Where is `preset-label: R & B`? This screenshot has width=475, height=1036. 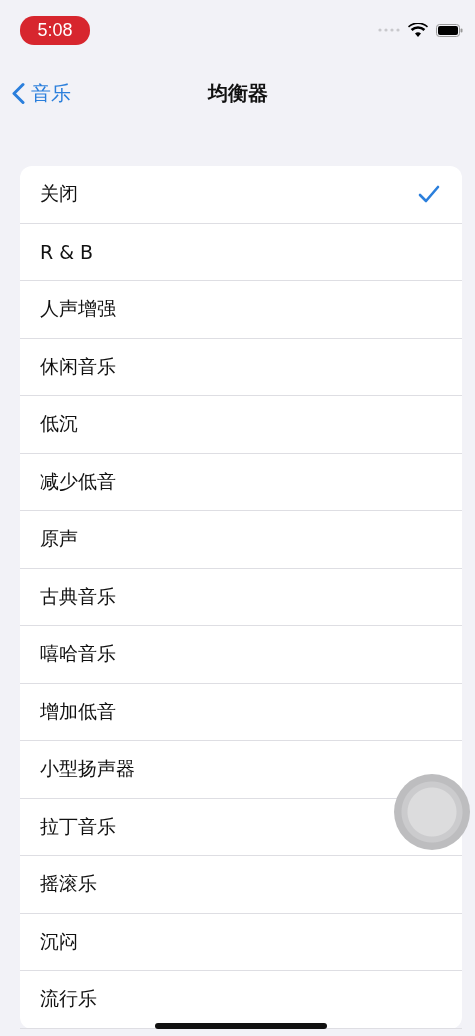 preset-label: R & B is located at coordinates (67, 251).